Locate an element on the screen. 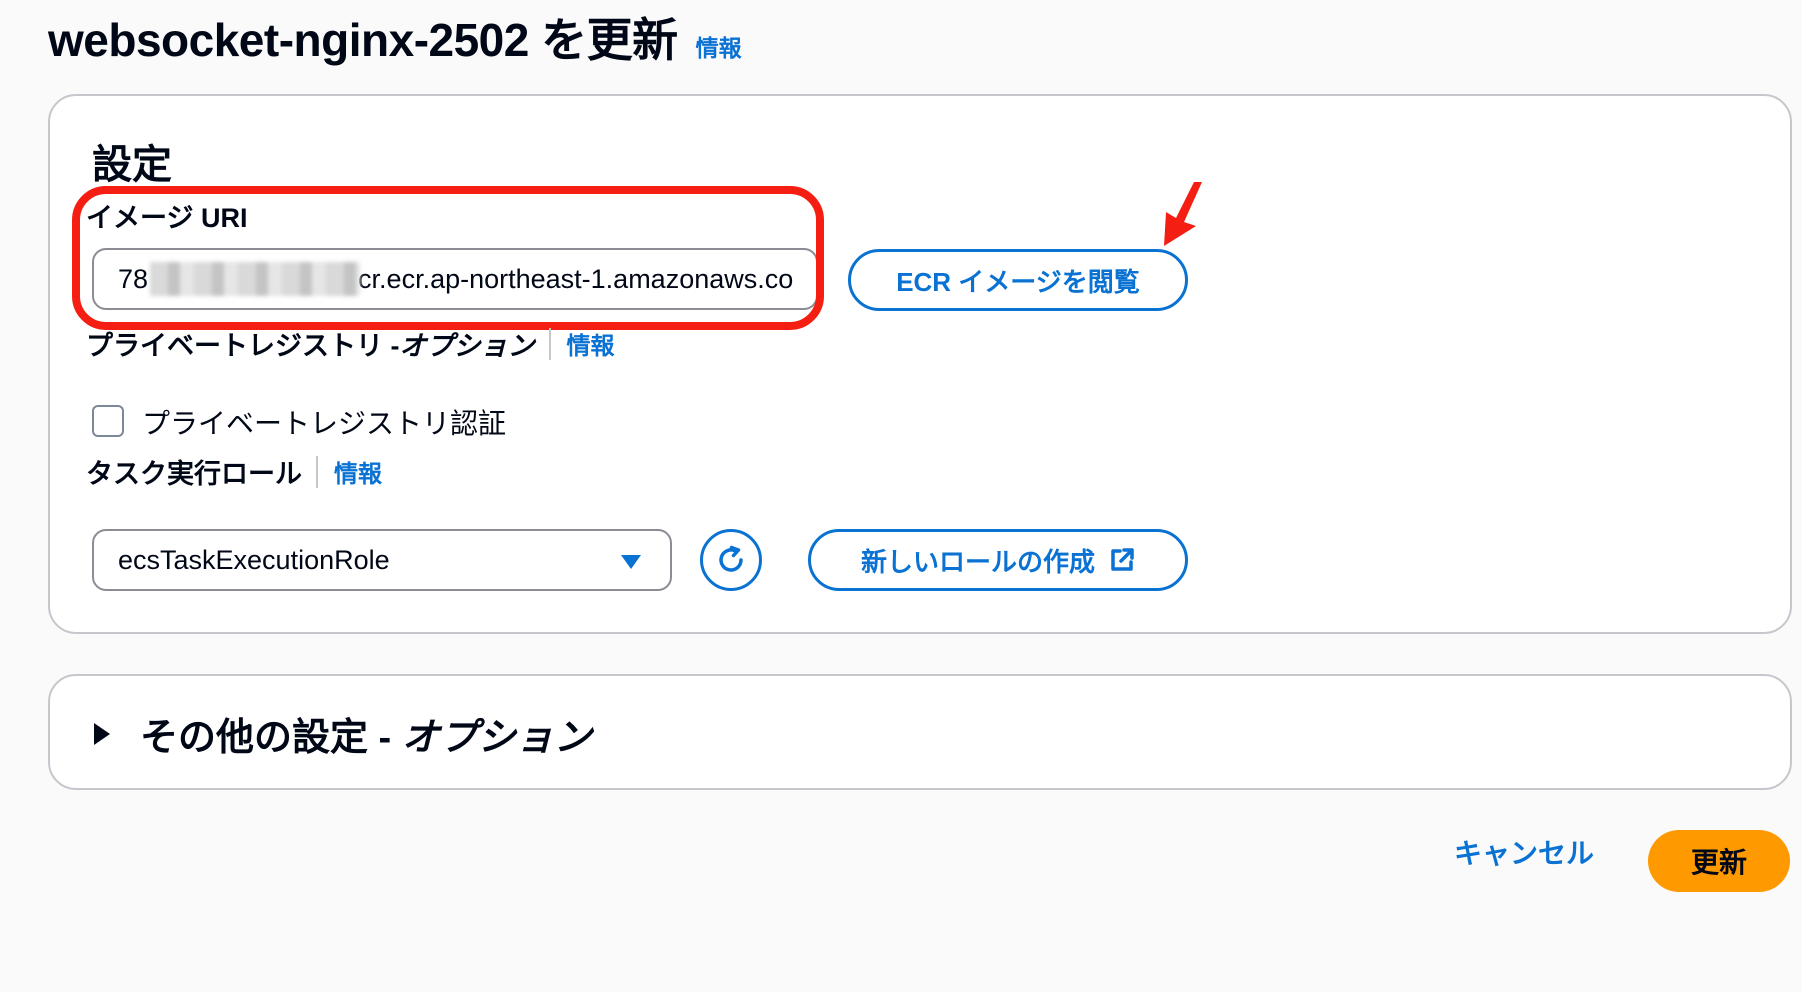 The image size is (1802, 992). private-registry-label-text: プライベートレジストリ - is located at coordinates (243, 346).